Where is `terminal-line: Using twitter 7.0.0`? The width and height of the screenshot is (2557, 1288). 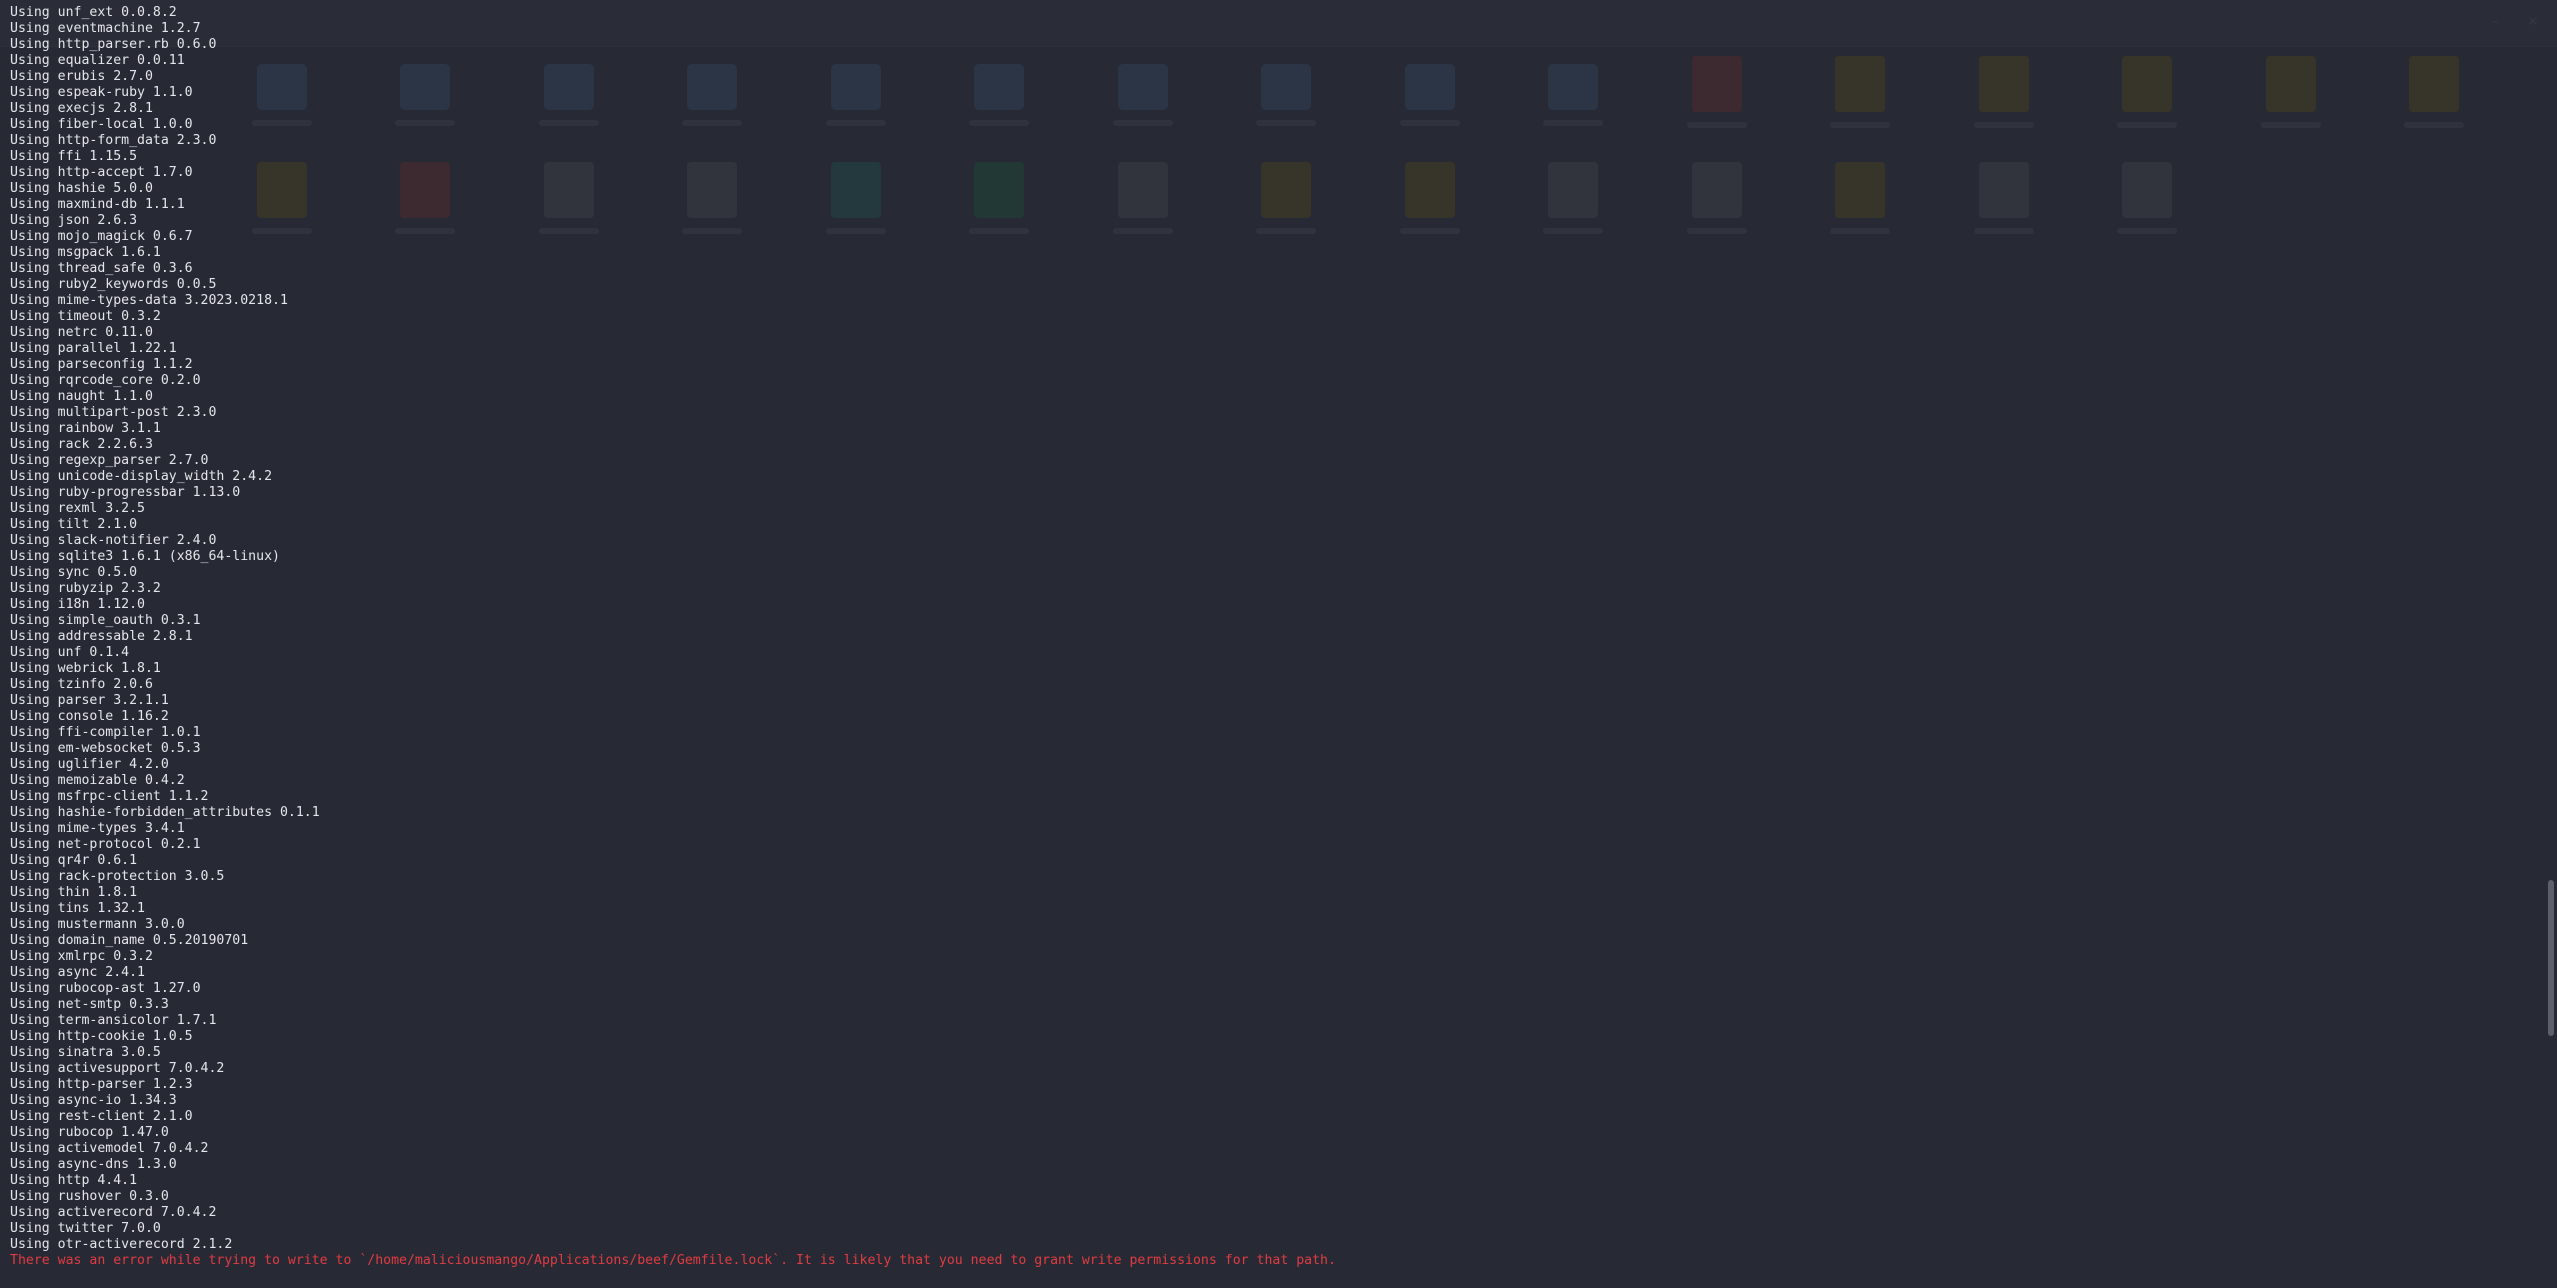 terminal-line: Using twitter 7.0.0 is located at coordinates (85, 1228).